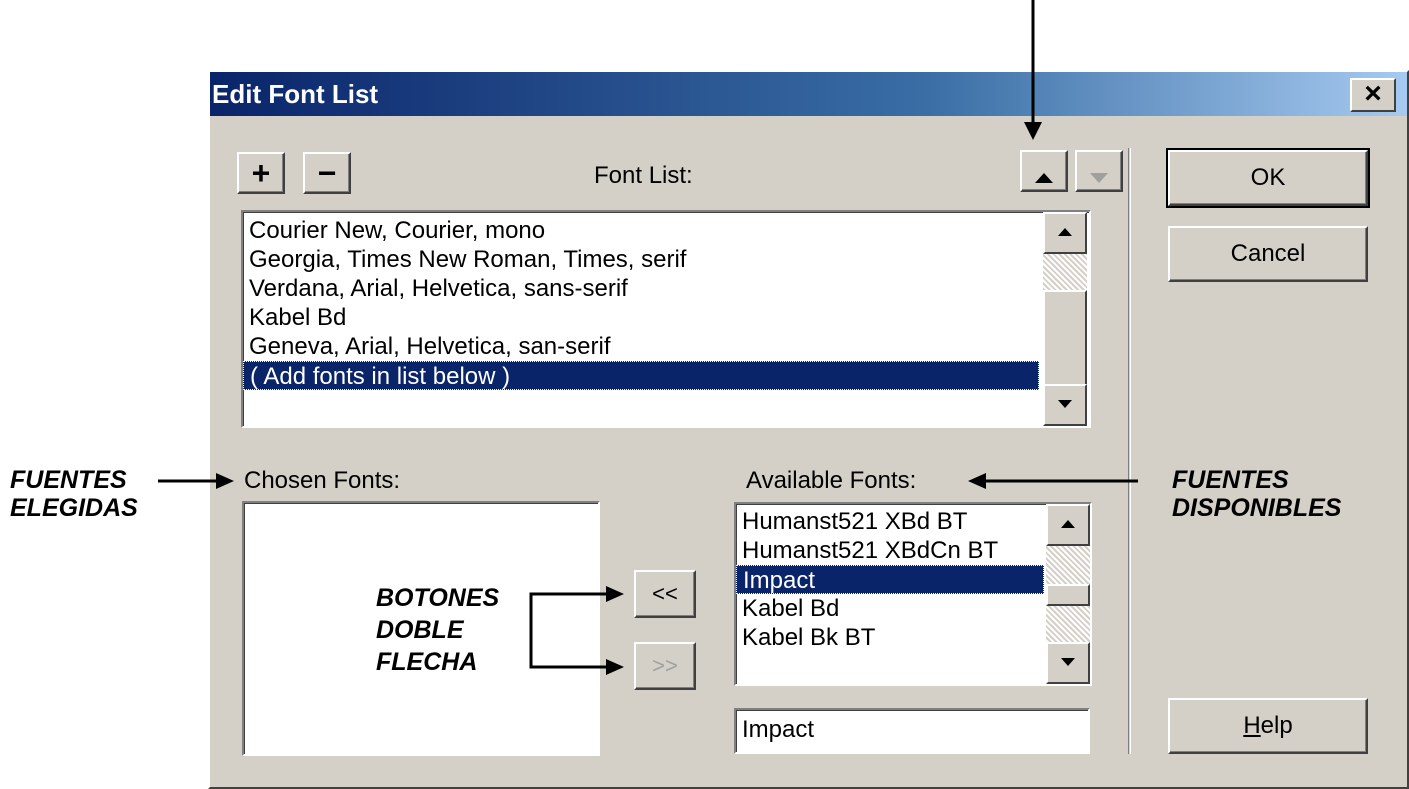  Describe the element at coordinates (1033, 131) in the screenshot. I see `arrowhead-down-icon` at that location.